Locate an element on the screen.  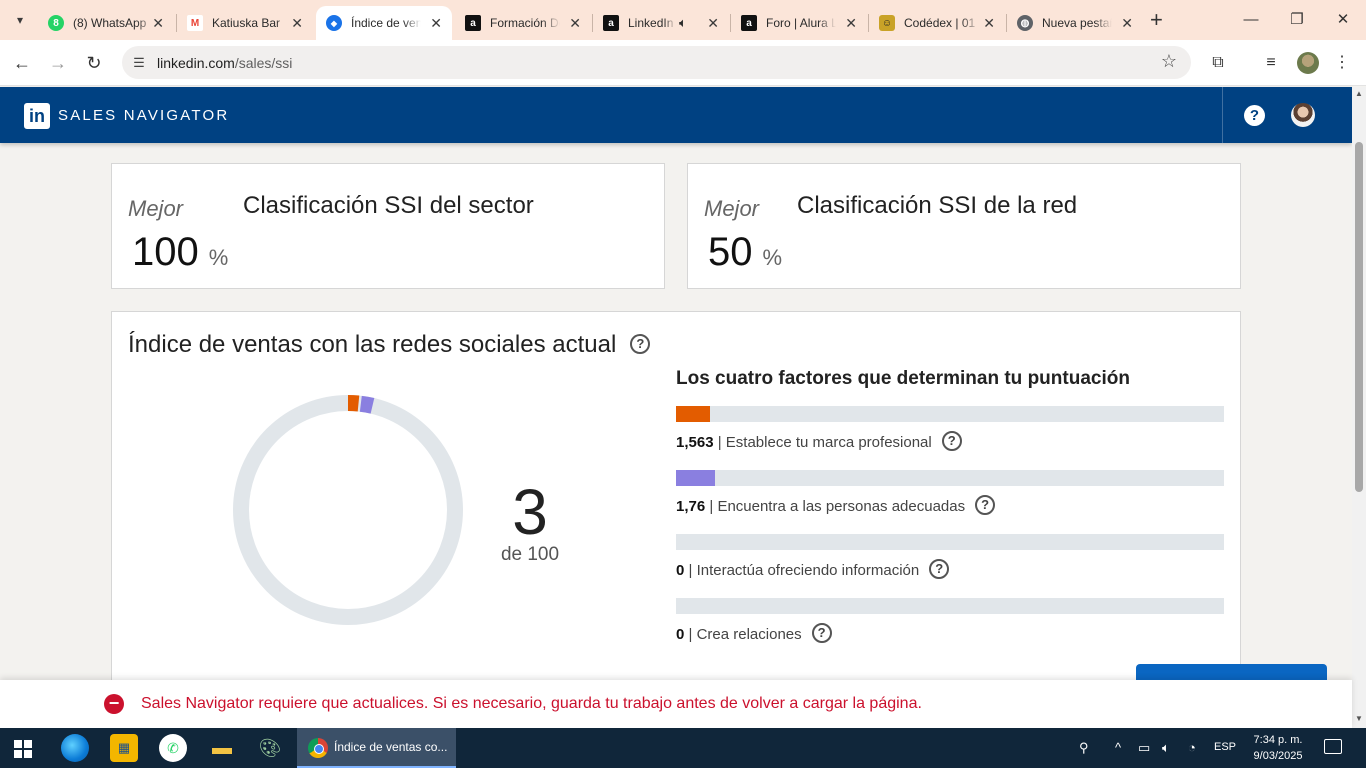
paint-icon: 🎨︎ is located at coordinates (270, 748).